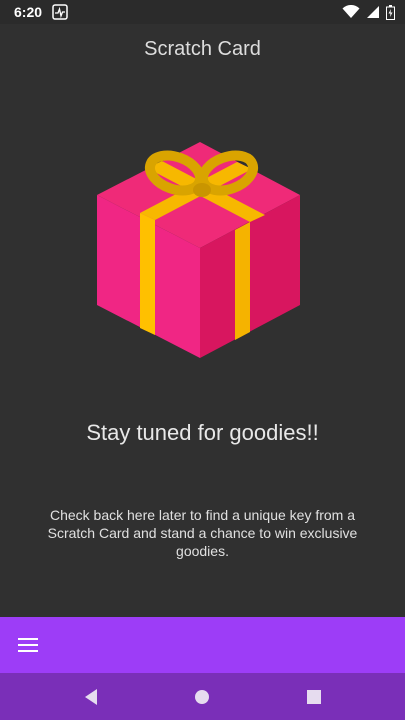 The height and width of the screenshot is (720, 405). I want to click on system-nav-bar, so click(202, 696).